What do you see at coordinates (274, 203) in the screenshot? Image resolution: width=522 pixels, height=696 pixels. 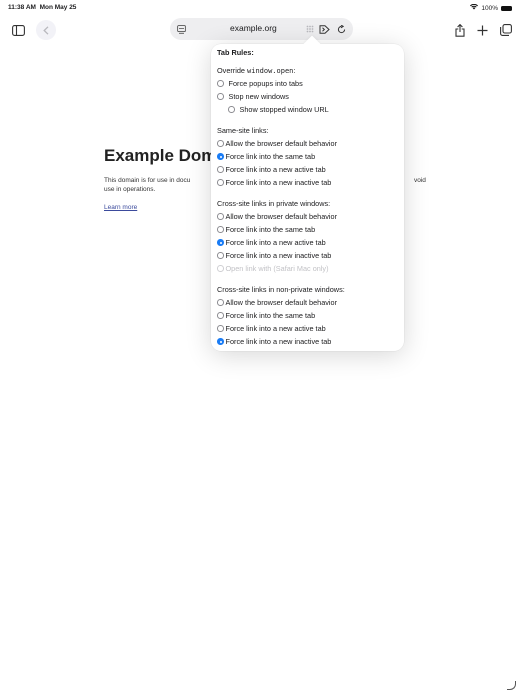 I see `cross-private-section-label: Cross-site links in private windows:` at bounding box center [274, 203].